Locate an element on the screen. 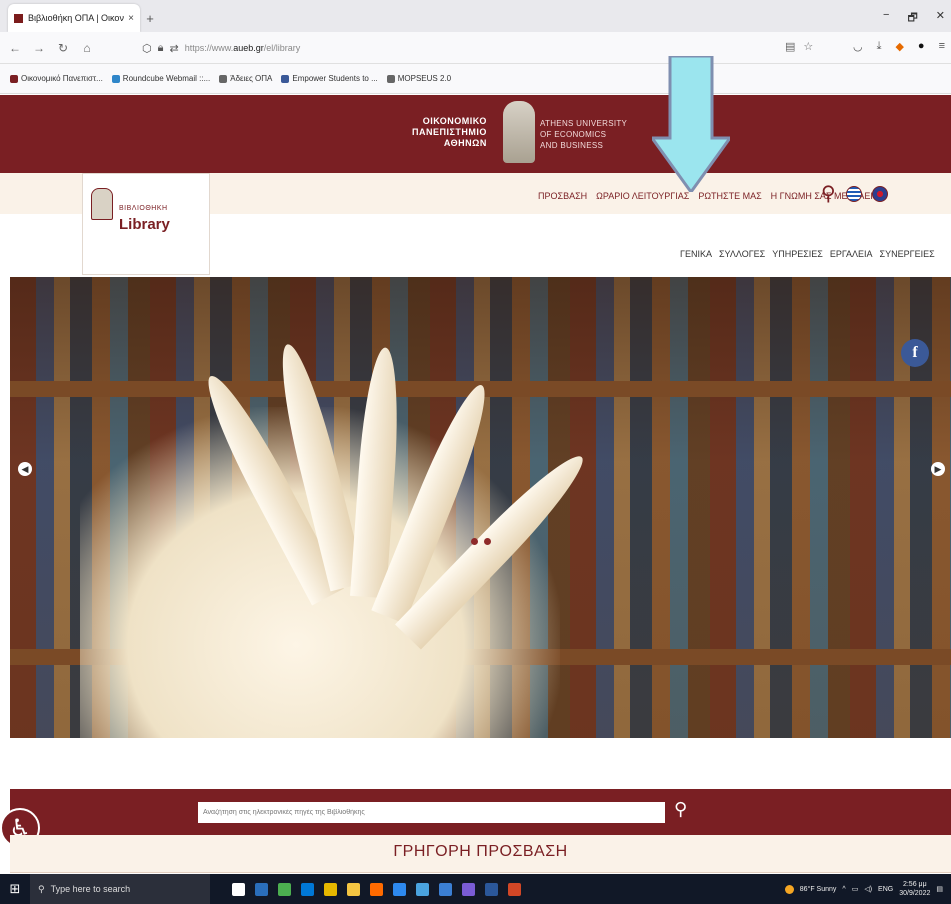 The image size is (951, 904). url-text: https://www.aueb.gr/el/library is located at coordinates (242, 48).